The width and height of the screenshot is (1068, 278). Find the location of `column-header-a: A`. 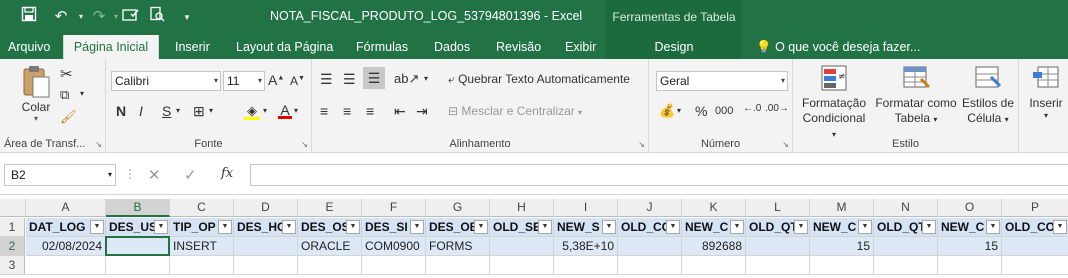

column-header-a: A is located at coordinates (66, 208).